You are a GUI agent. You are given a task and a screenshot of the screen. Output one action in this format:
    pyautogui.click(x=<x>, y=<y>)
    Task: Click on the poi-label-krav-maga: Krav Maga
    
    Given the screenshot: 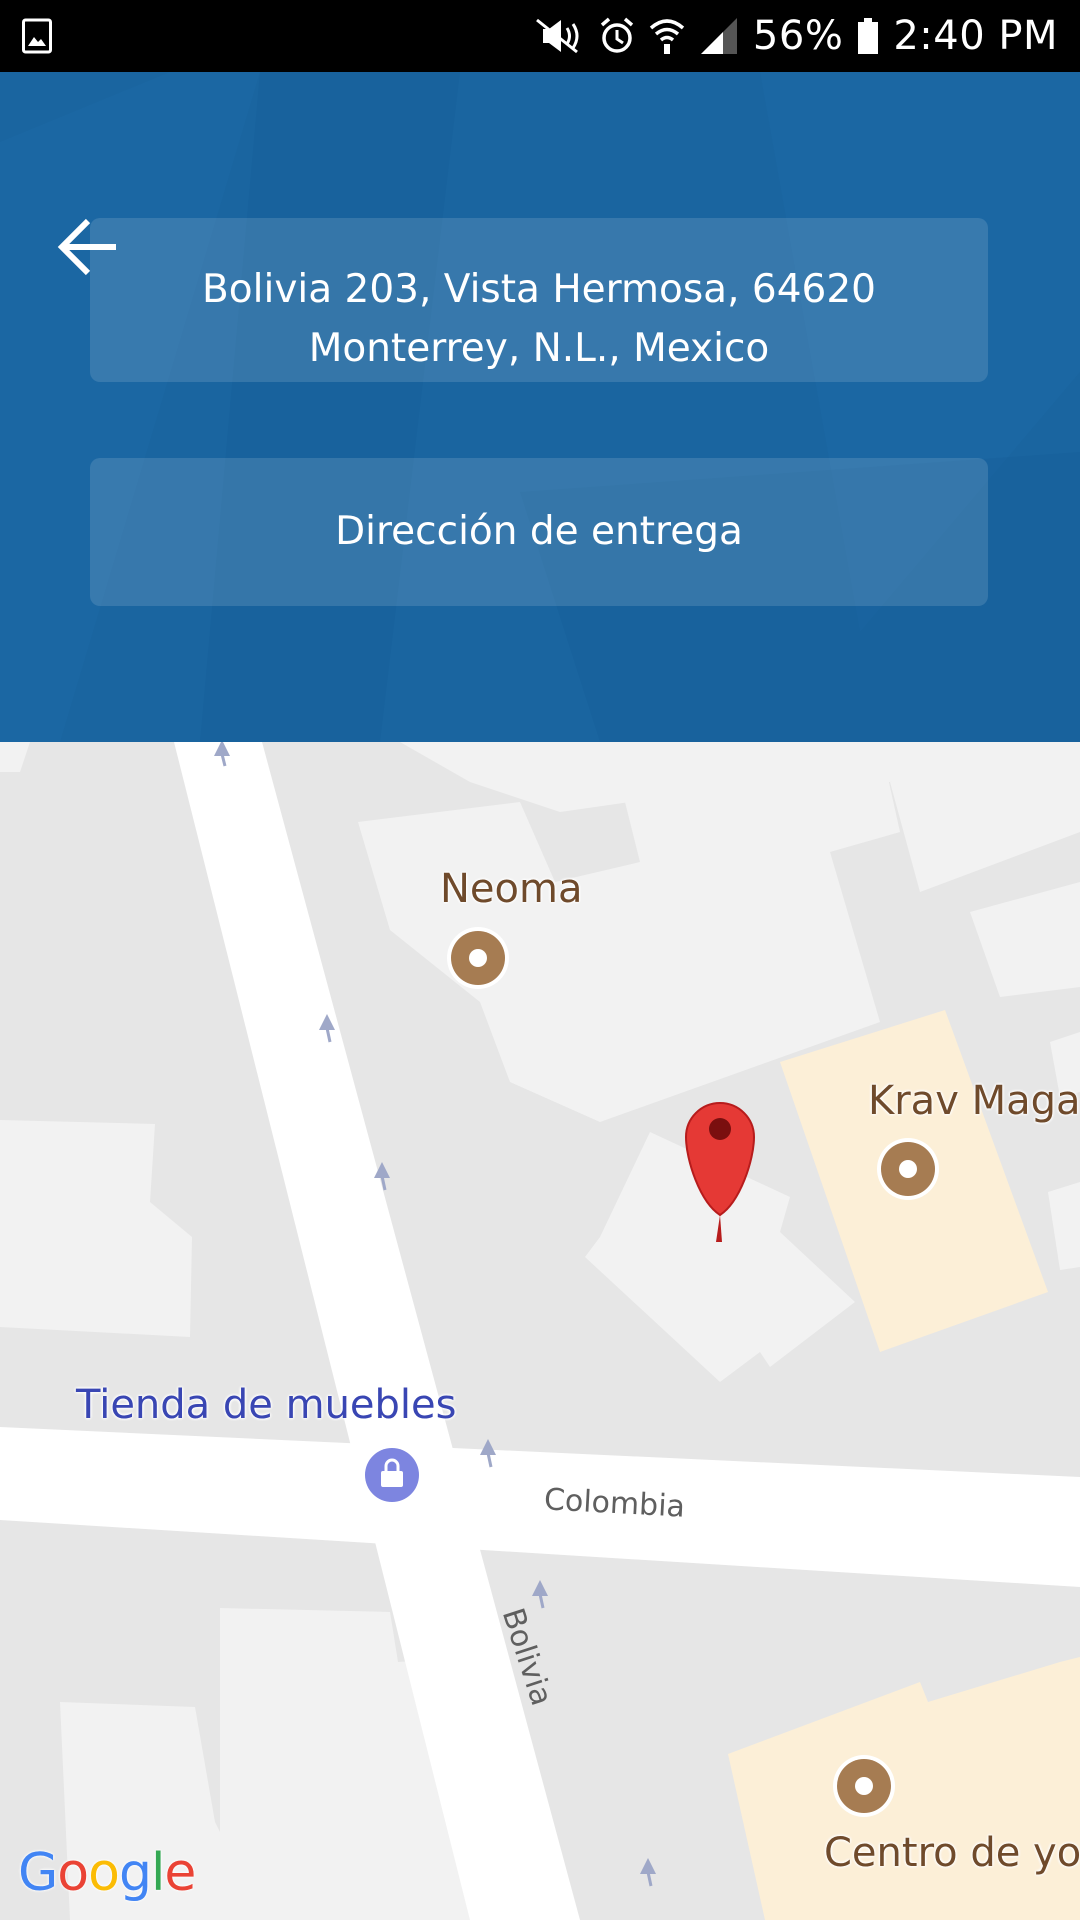 What is the action you would take?
    pyautogui.click(x=974, y=1101)
    